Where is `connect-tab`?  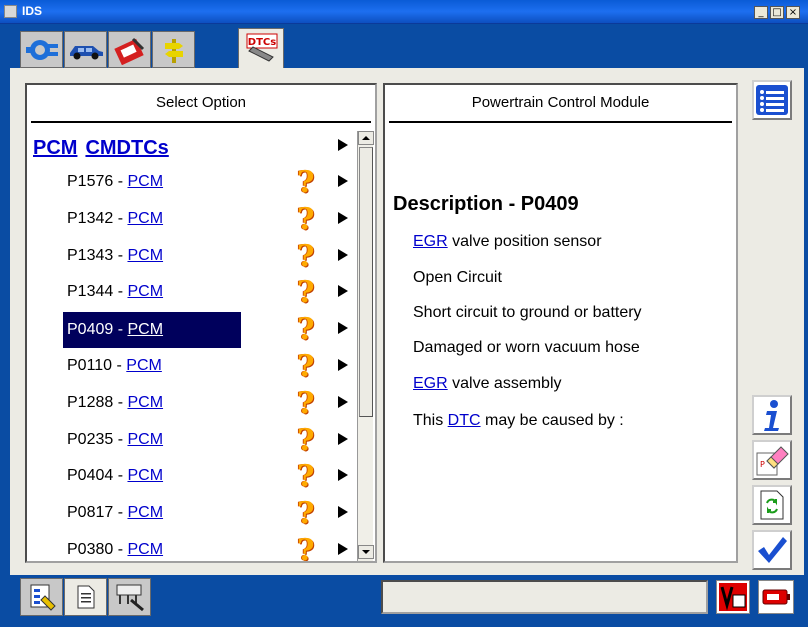
connect-tab is located at coordinates (41, 49).